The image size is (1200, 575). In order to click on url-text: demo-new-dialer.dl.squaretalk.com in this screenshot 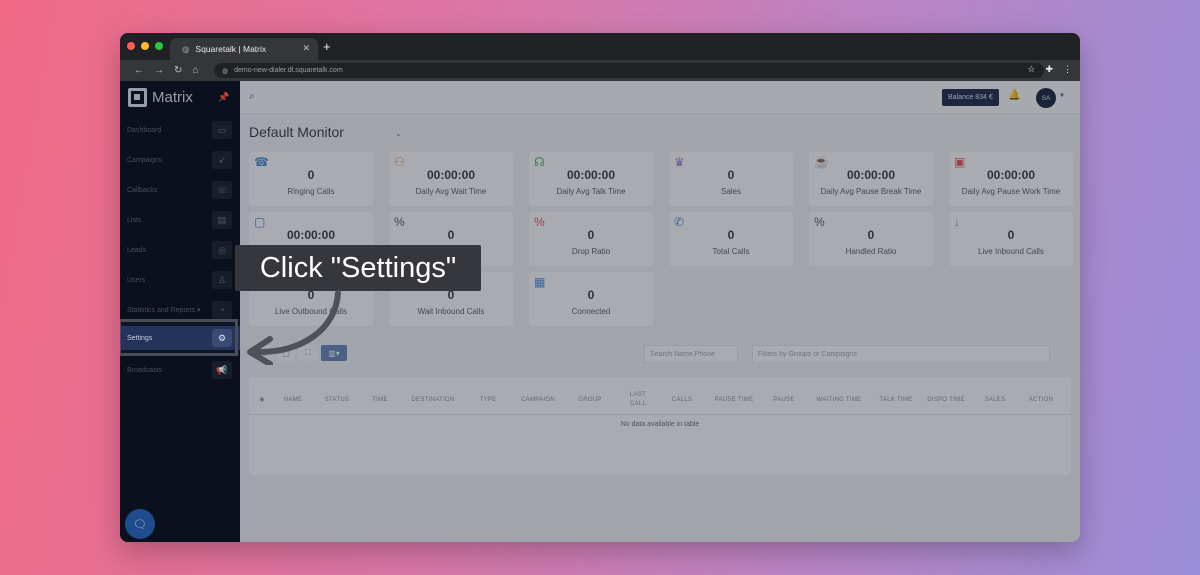, I will do `click(288, 70)`.